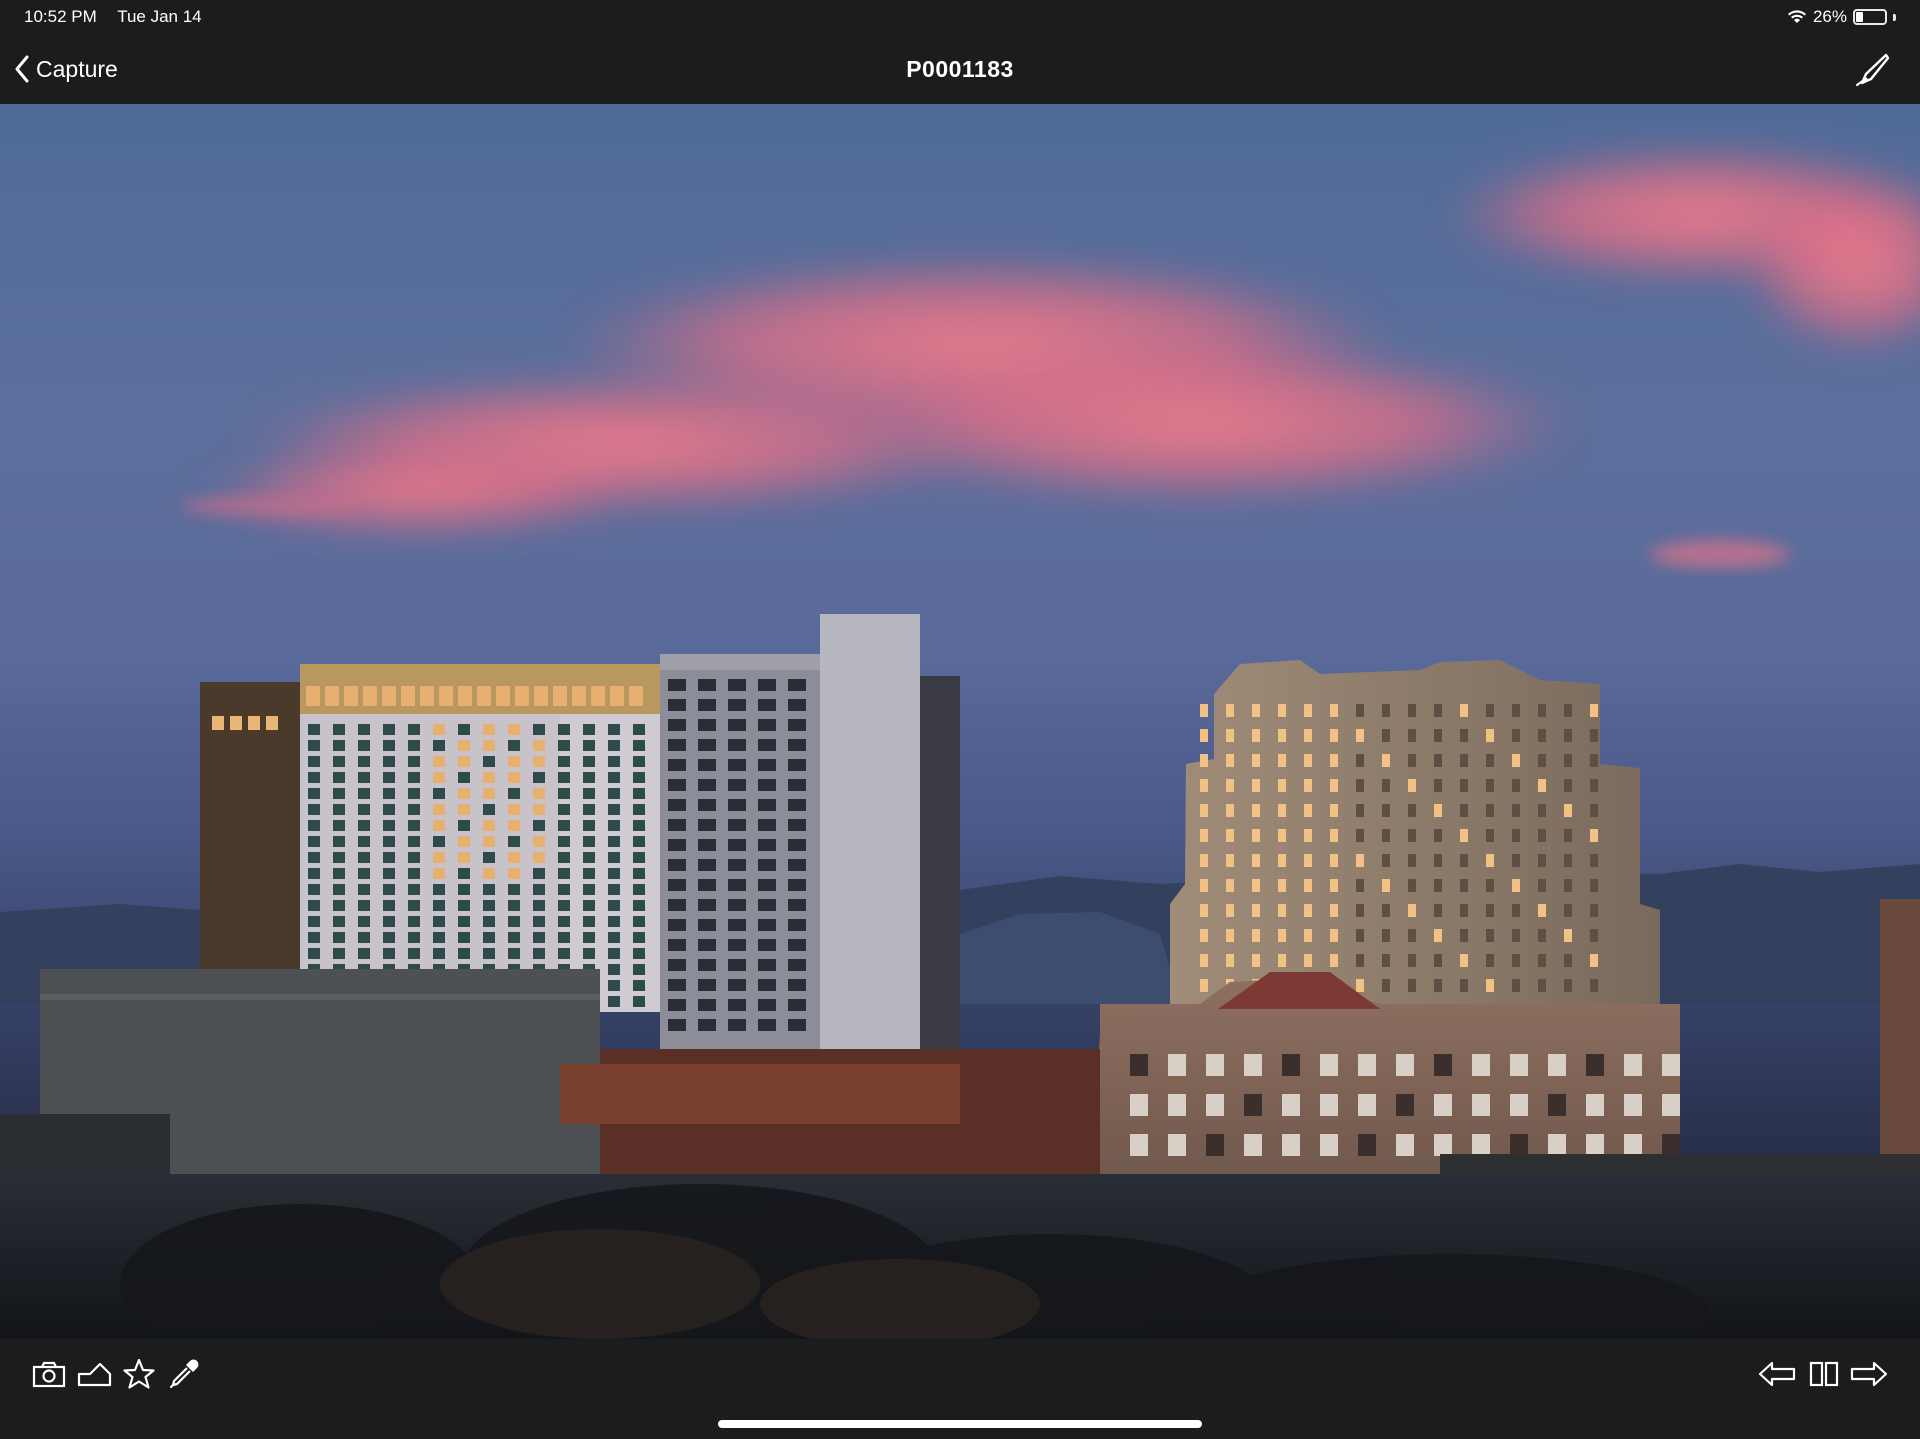  What do you see at coordinates (960, 17) in the screenshot?
I see `status-bar: 10:52 PM Tue Jan 14 26%` at bounding box center [960, 17].